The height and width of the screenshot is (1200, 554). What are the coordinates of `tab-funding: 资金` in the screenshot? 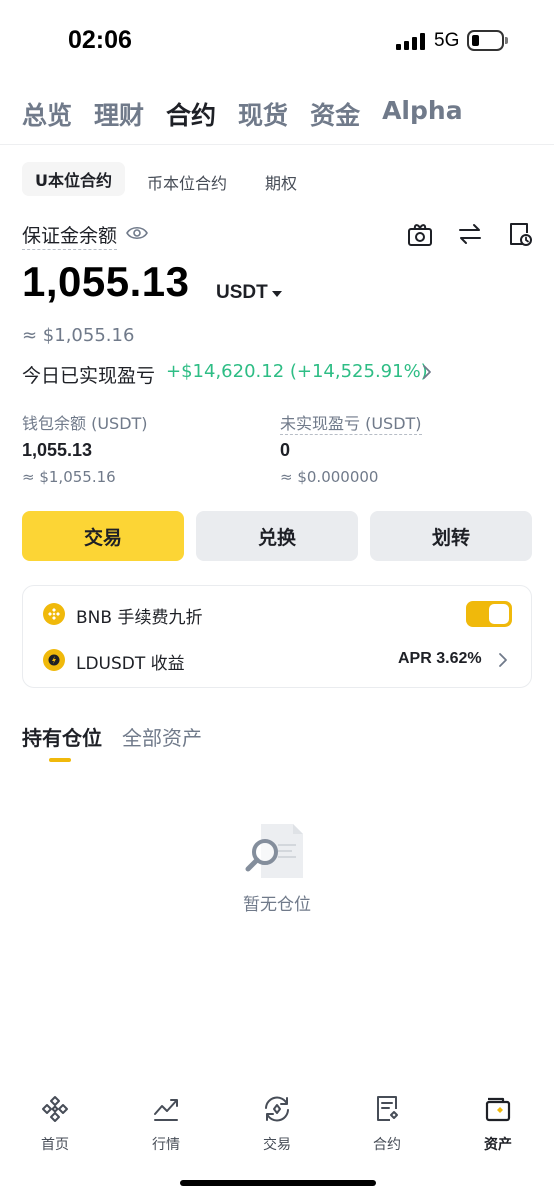 It's located at (335, 114).